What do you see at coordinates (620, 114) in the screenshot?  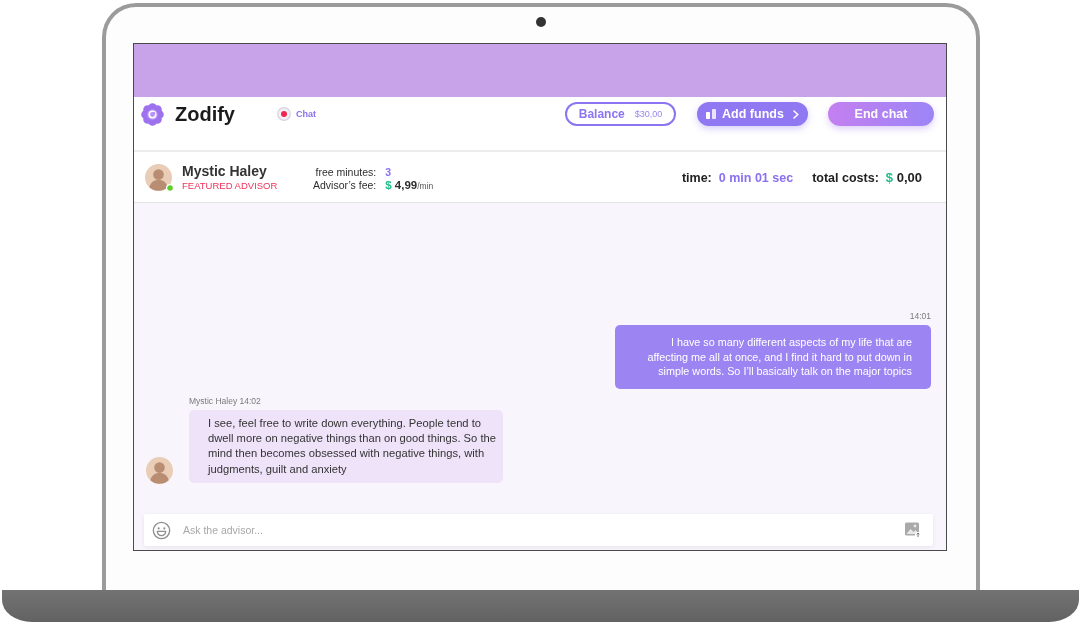 I see `balance-button: Balance $30,00` at bounding box center [620, 114].